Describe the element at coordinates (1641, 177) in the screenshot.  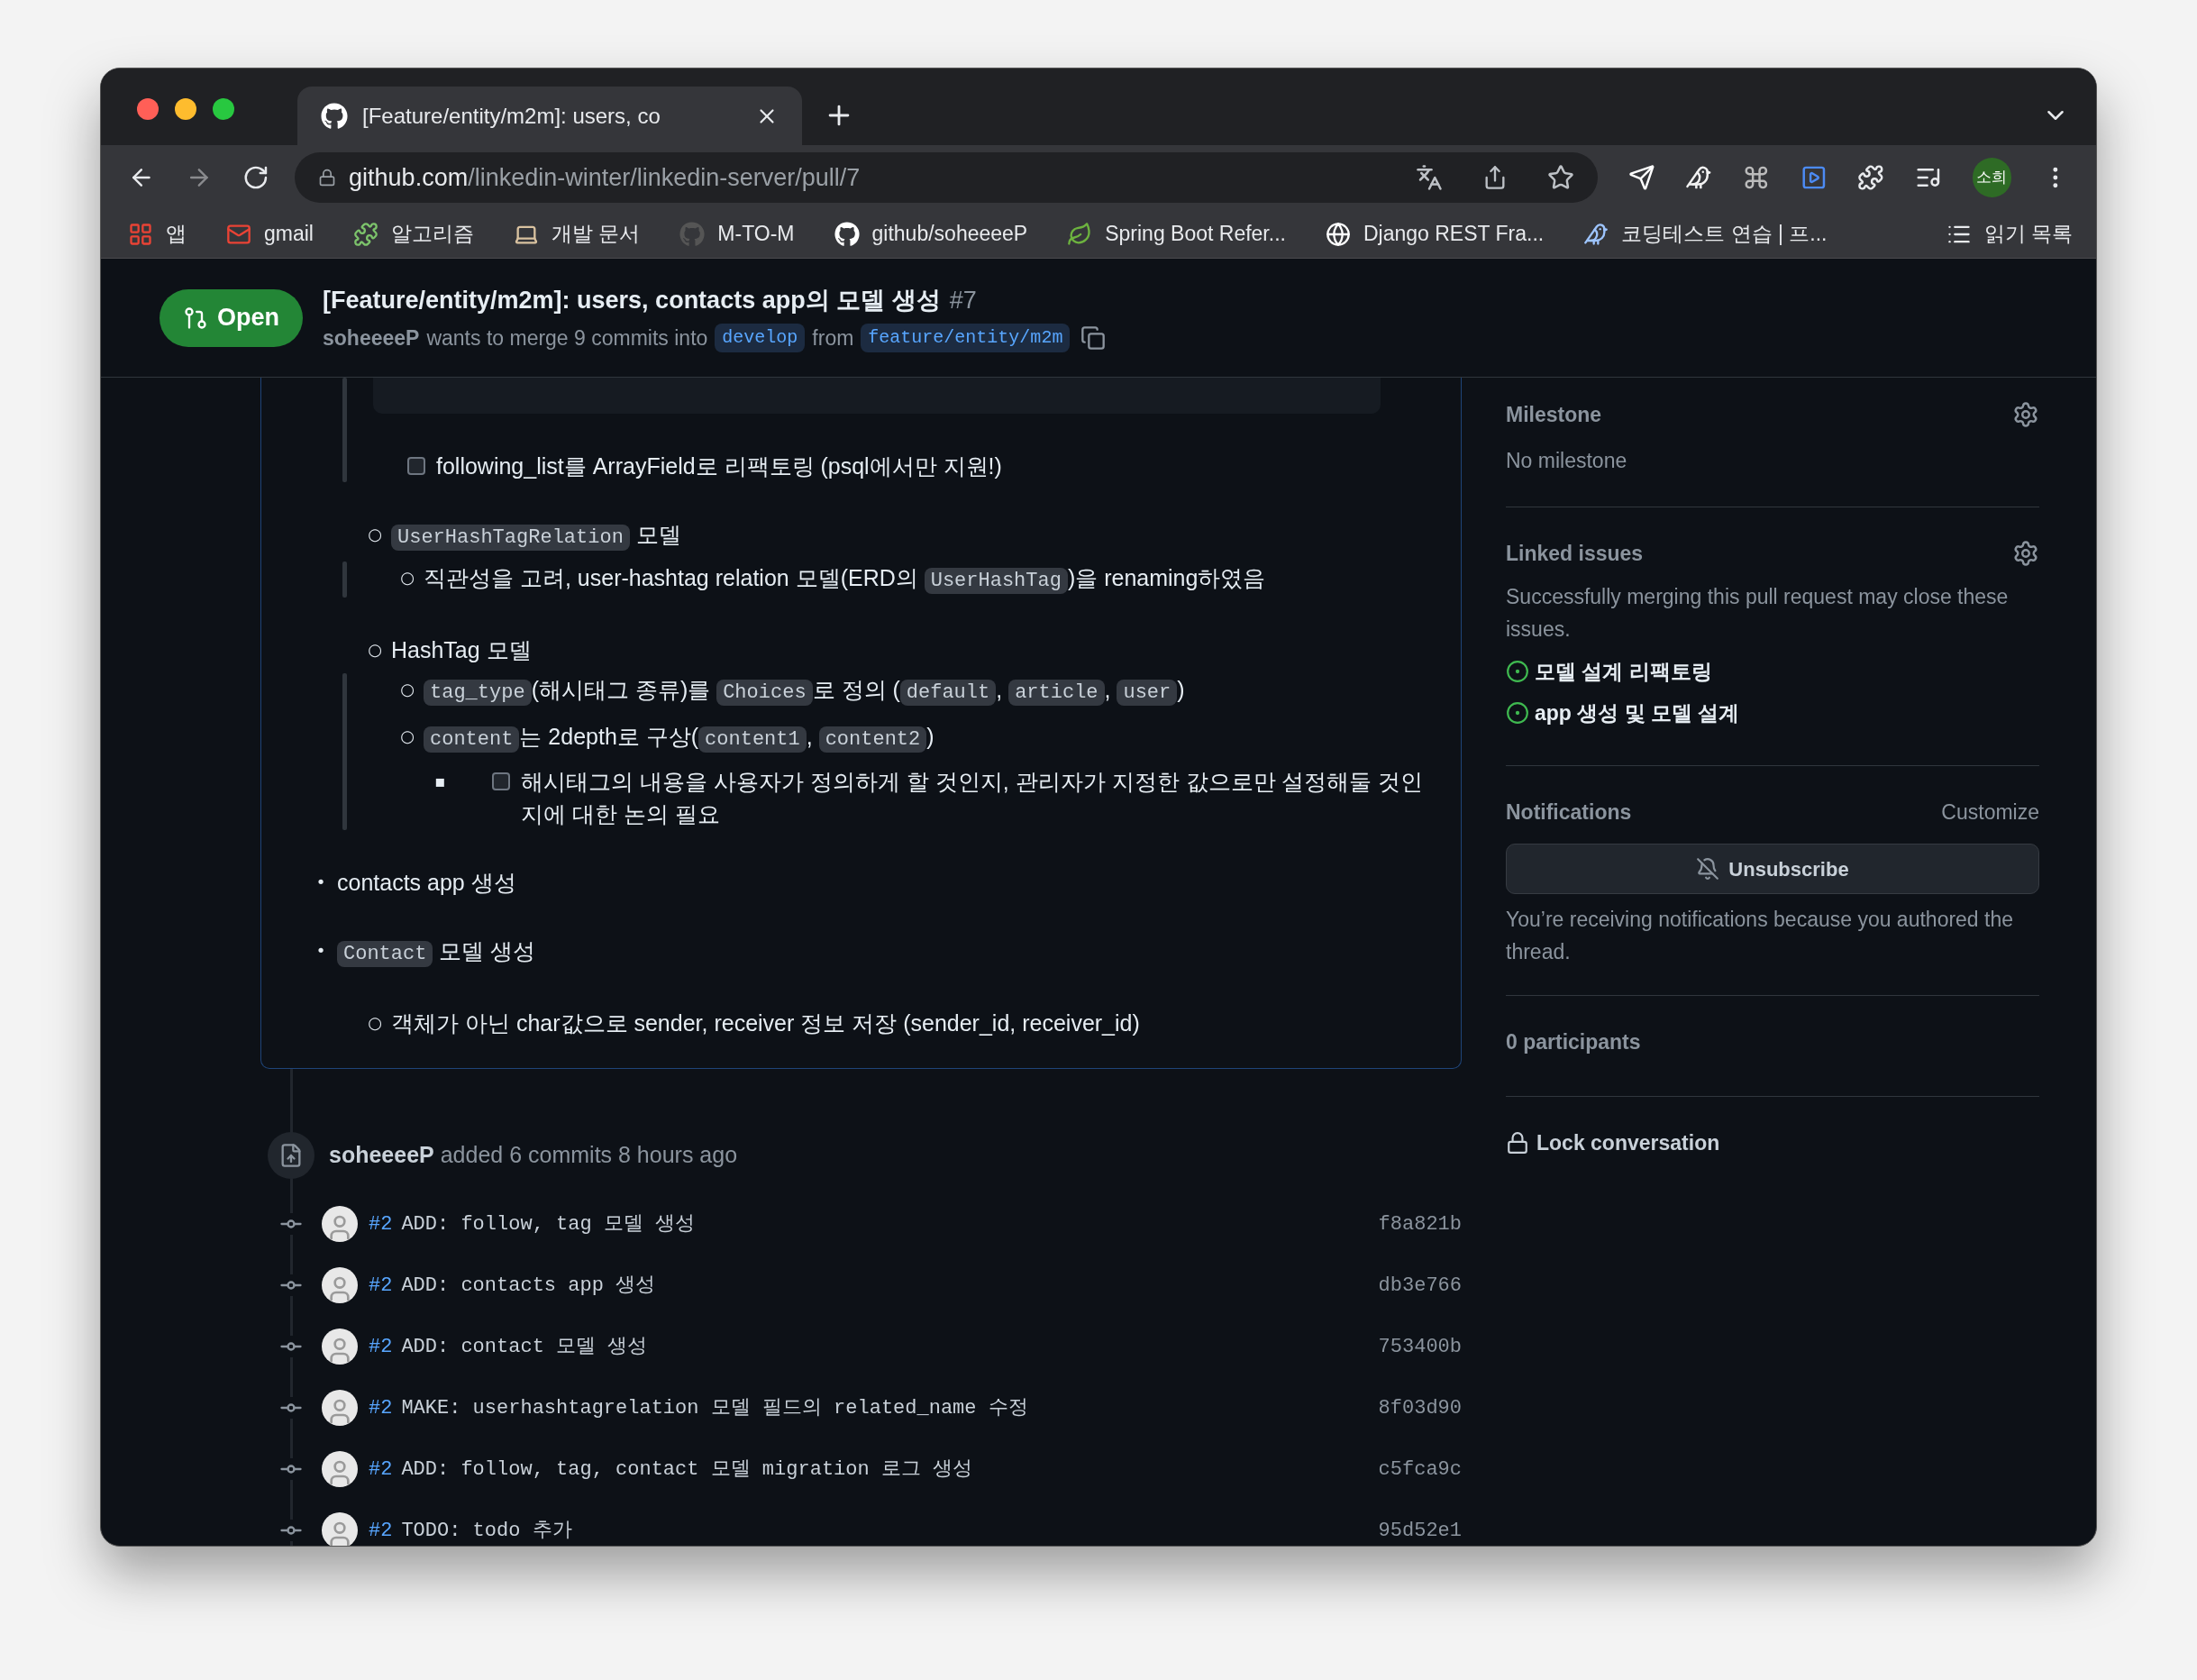
I see `paper-plane-icon` at that location.